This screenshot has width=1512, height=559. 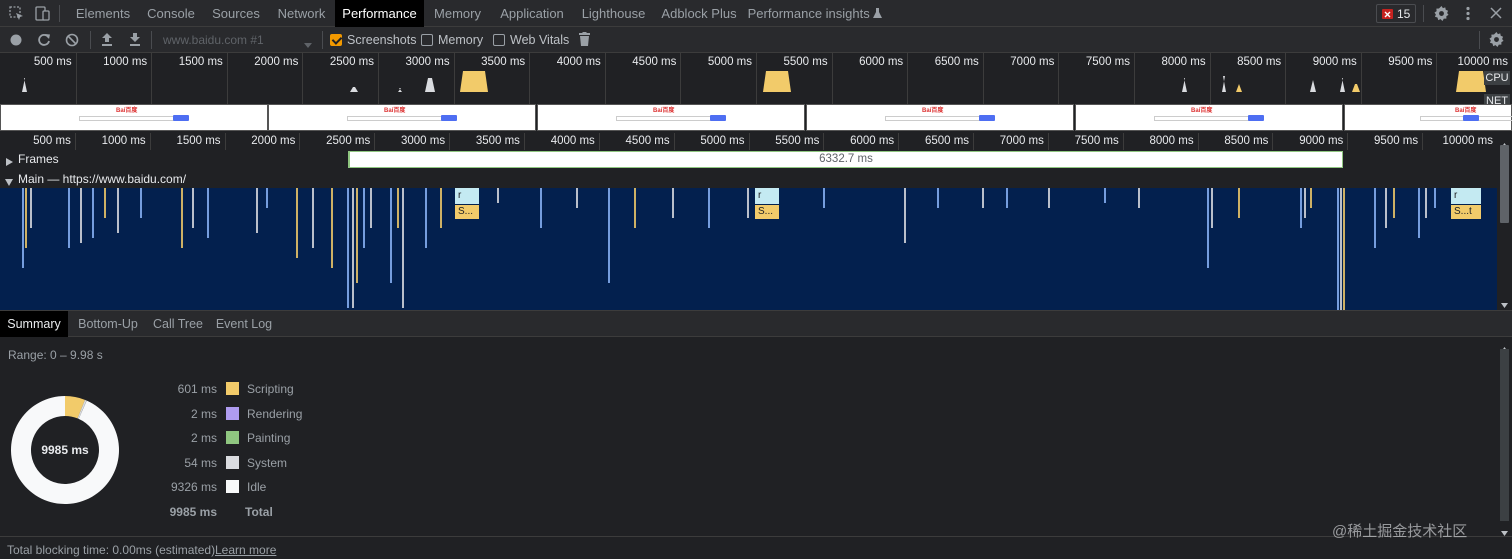 What do you see at coordinates (1396, 13) in the screenshot?
I see `error-count-badge: 15` at bounding box center [1396, 13].